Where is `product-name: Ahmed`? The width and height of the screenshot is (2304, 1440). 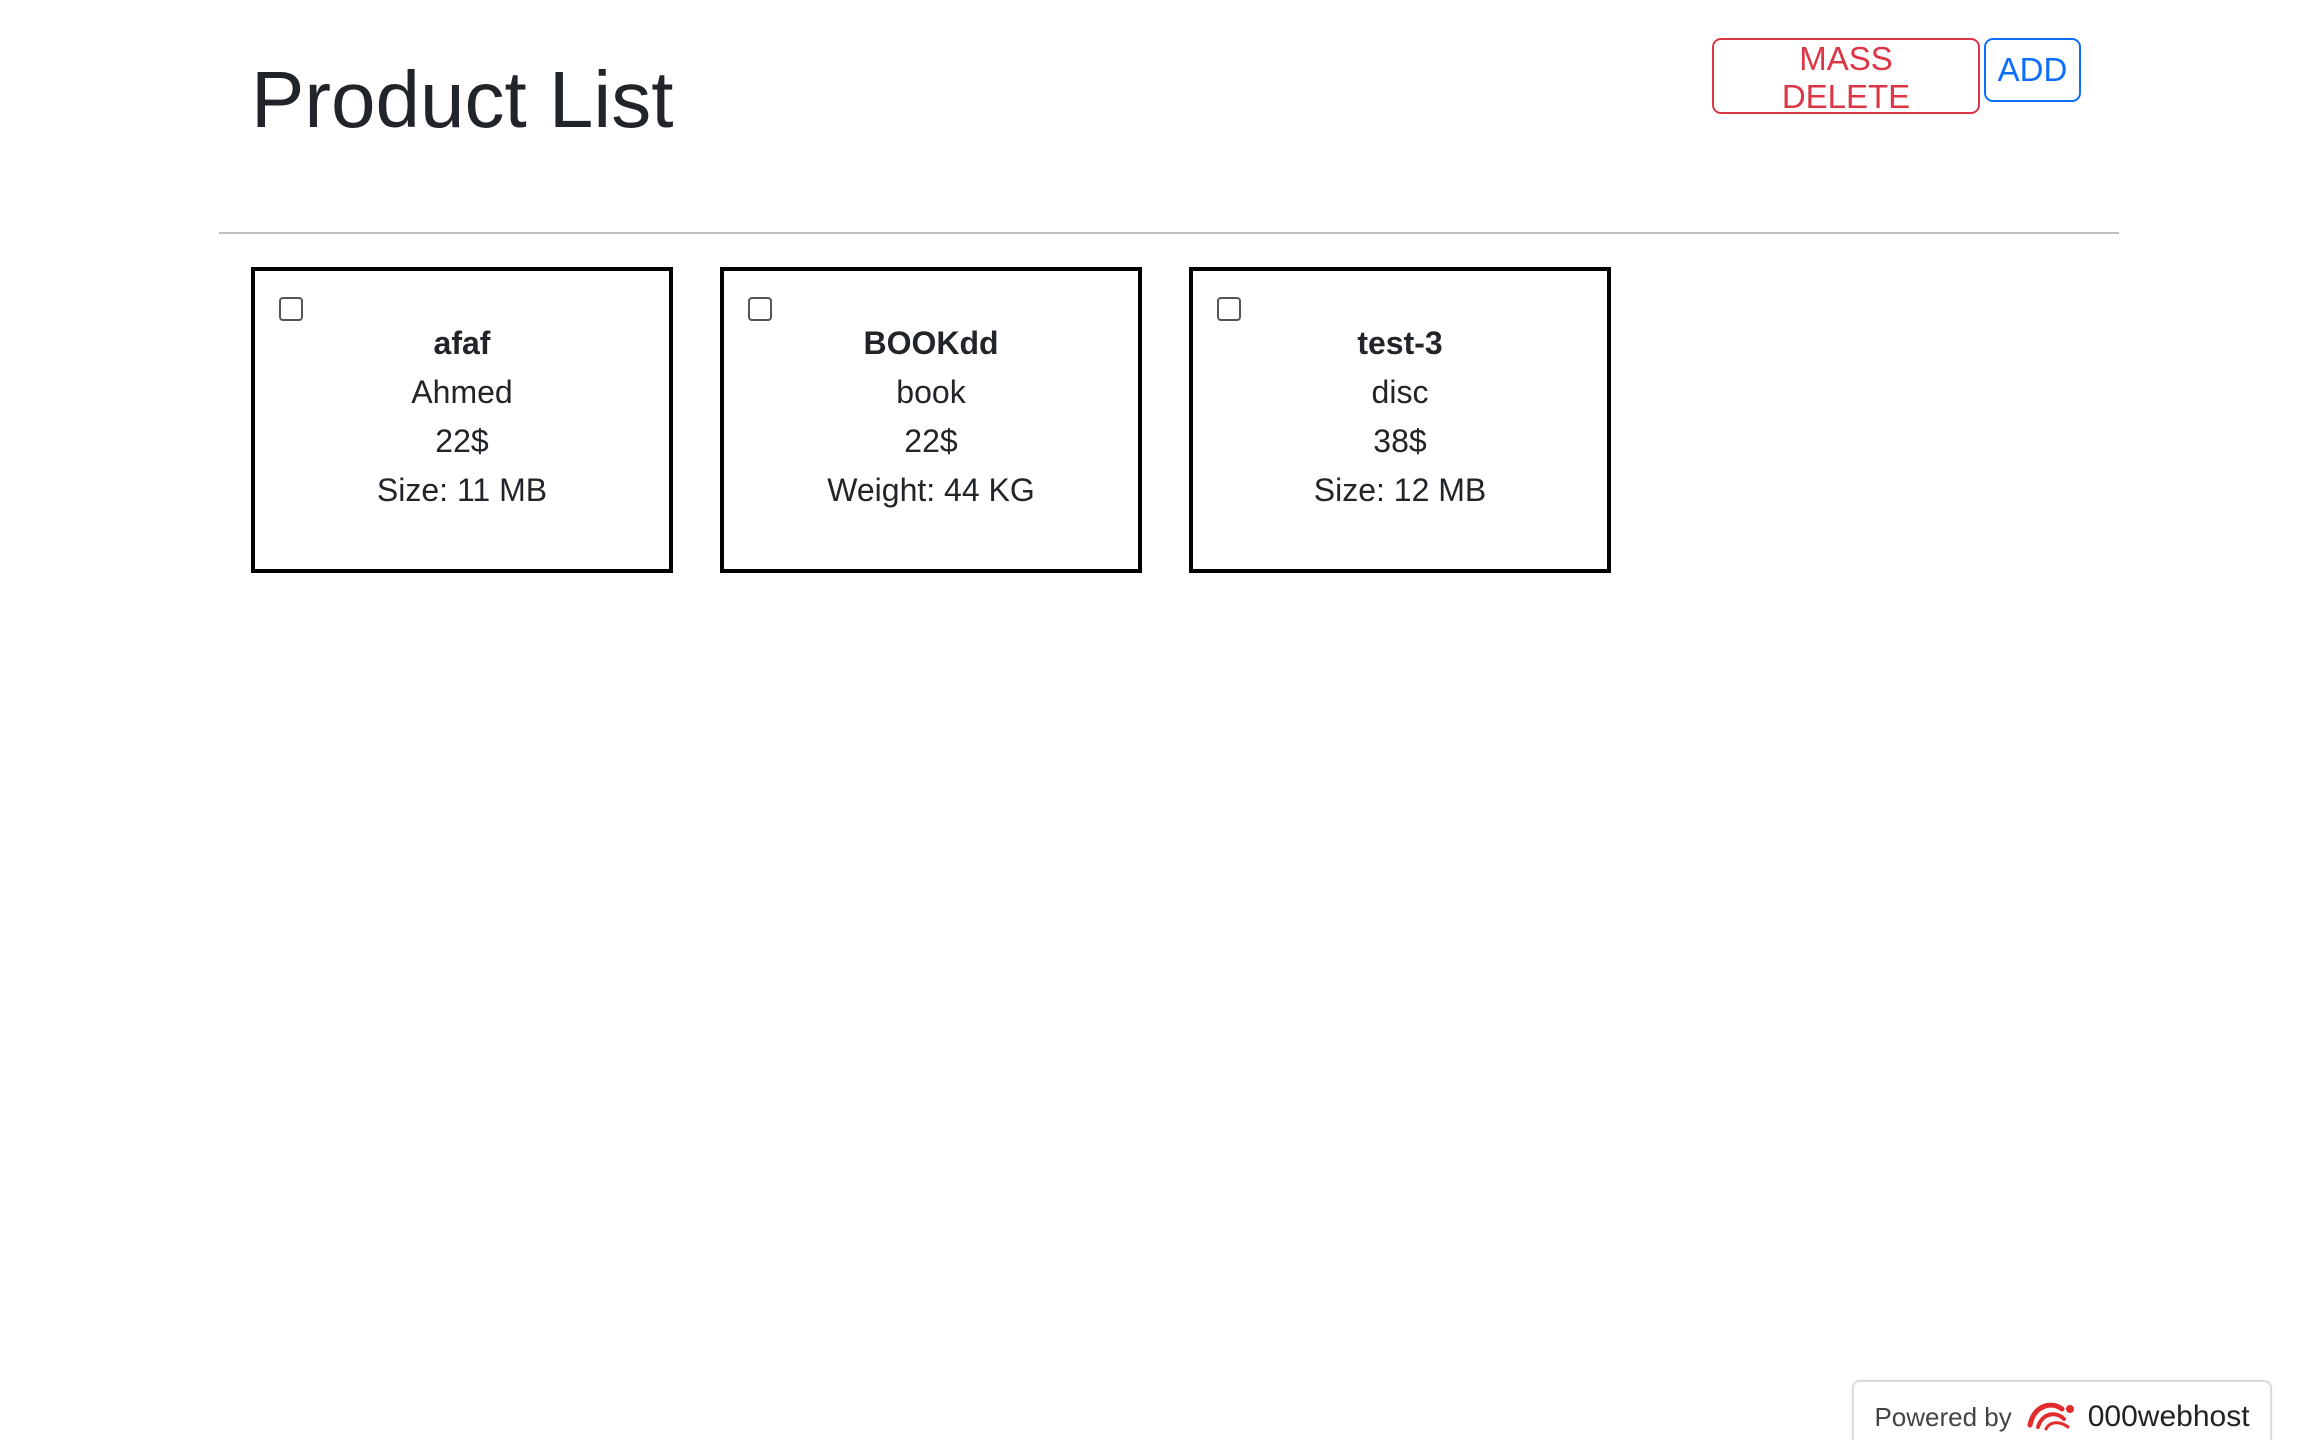 product-name: Ahmed is located at coordinates (462, 392).